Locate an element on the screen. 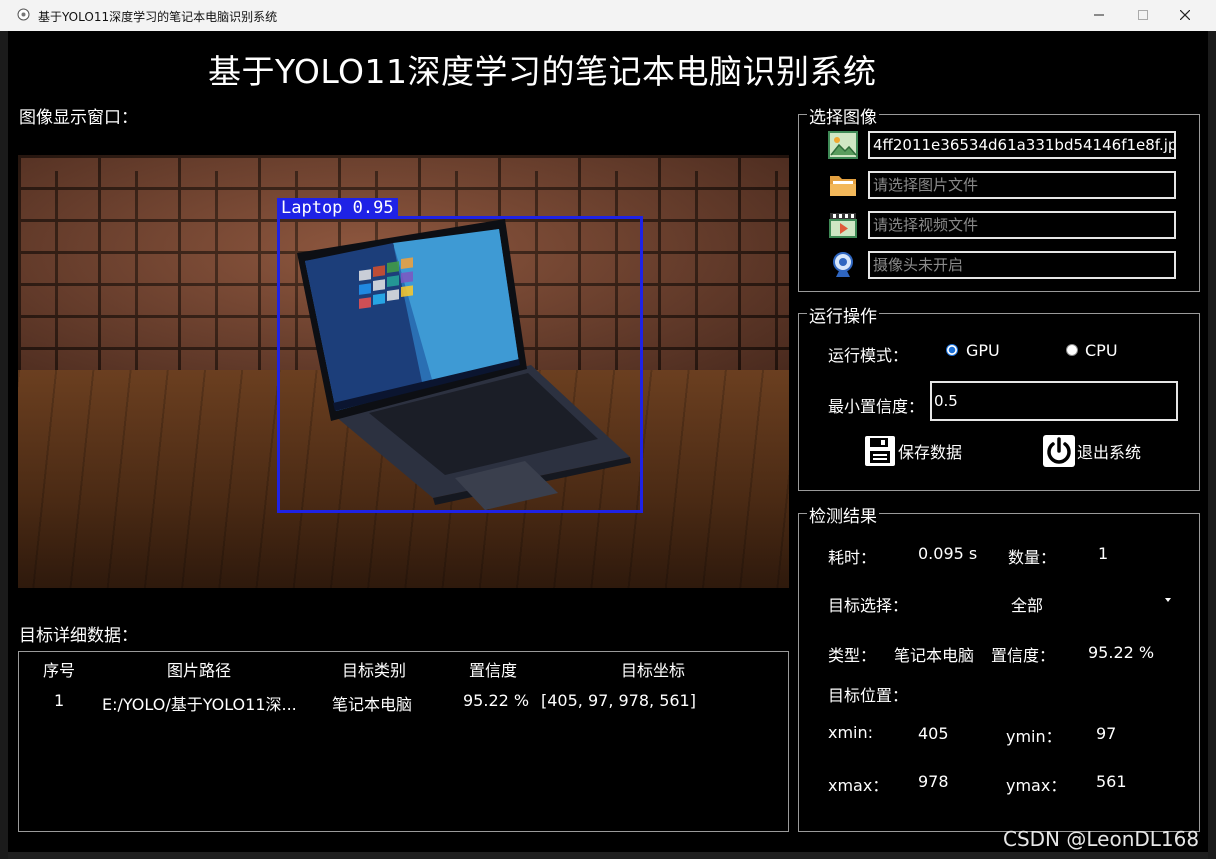 This screenshot has height=859, width=1216. select-image-title: 选择图像 is located at coordinates (843, 115).